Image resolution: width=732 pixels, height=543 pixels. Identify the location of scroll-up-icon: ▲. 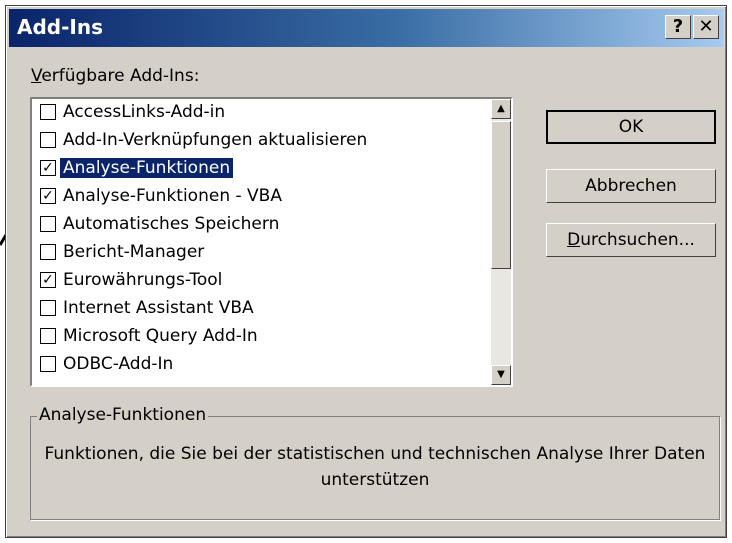
(501, 109).